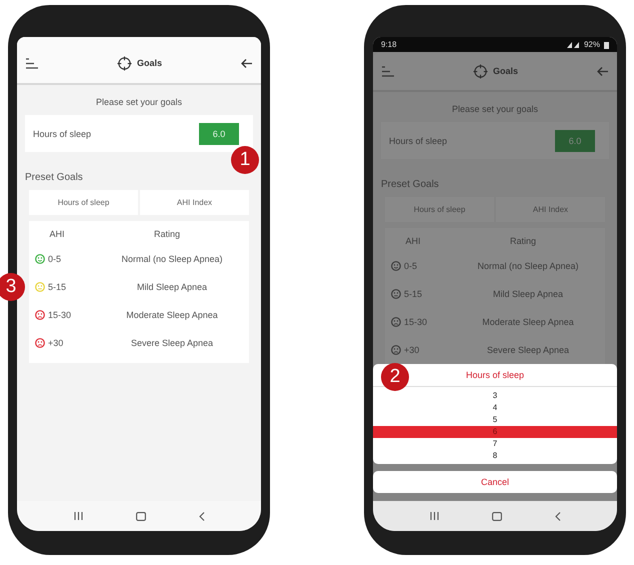 This screenshot has height=565, width=634. What do you see at coordinates (395, 377) in the screenshot?
I see `callout-badge: 2` at bounding box center [395, 377].